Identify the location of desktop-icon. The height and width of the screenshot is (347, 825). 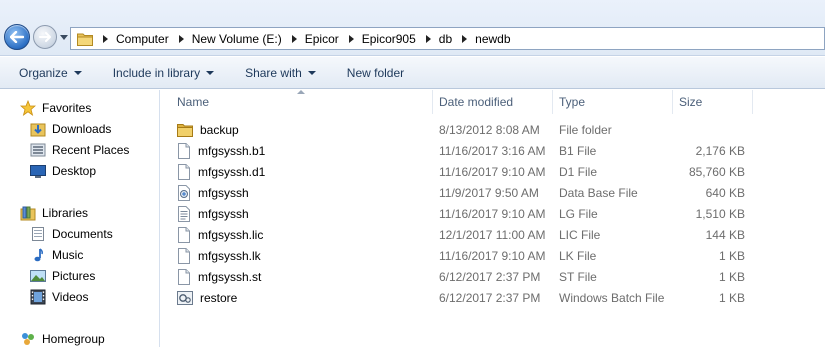
(38, 171).